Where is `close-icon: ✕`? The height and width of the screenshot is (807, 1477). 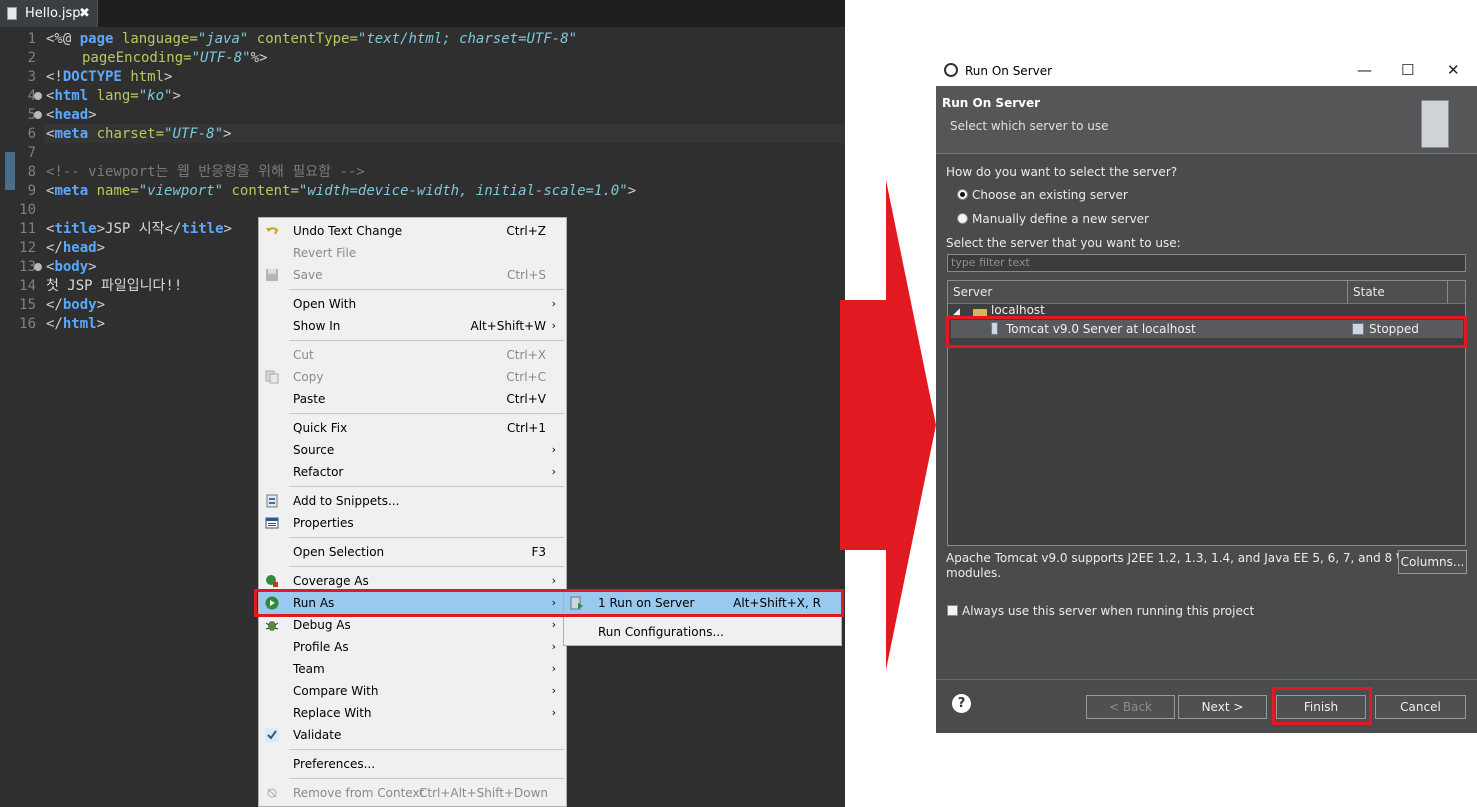
close-icon: ✕ is located at coordinates (1453, 70).